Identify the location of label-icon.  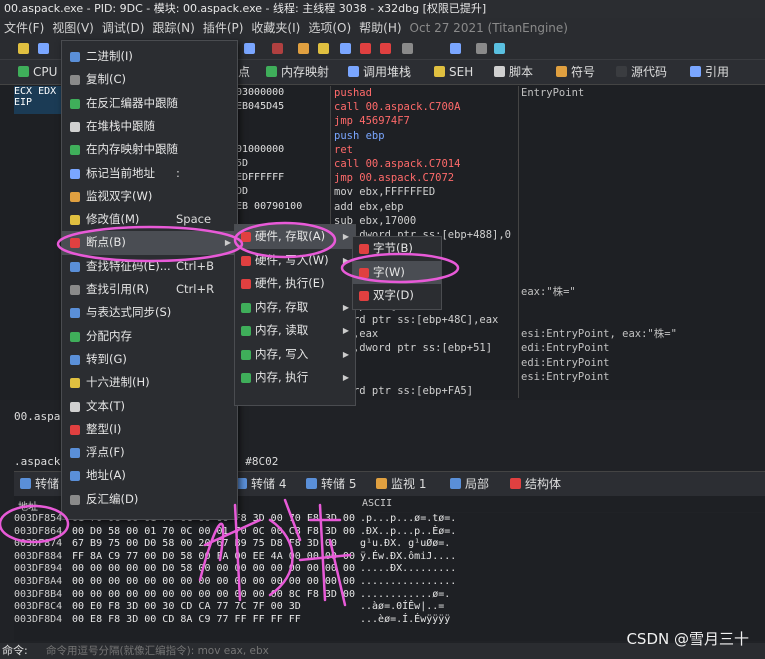
(345, 48).